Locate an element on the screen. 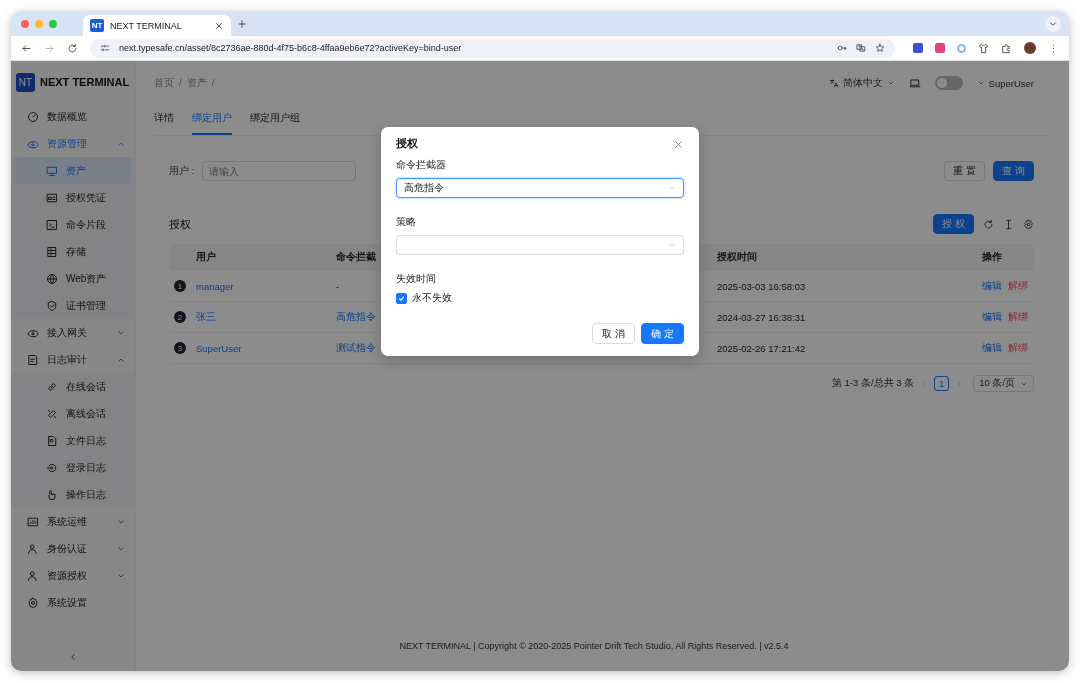  checkbox-label: 永不失效 is located at coordinates (432, 298).